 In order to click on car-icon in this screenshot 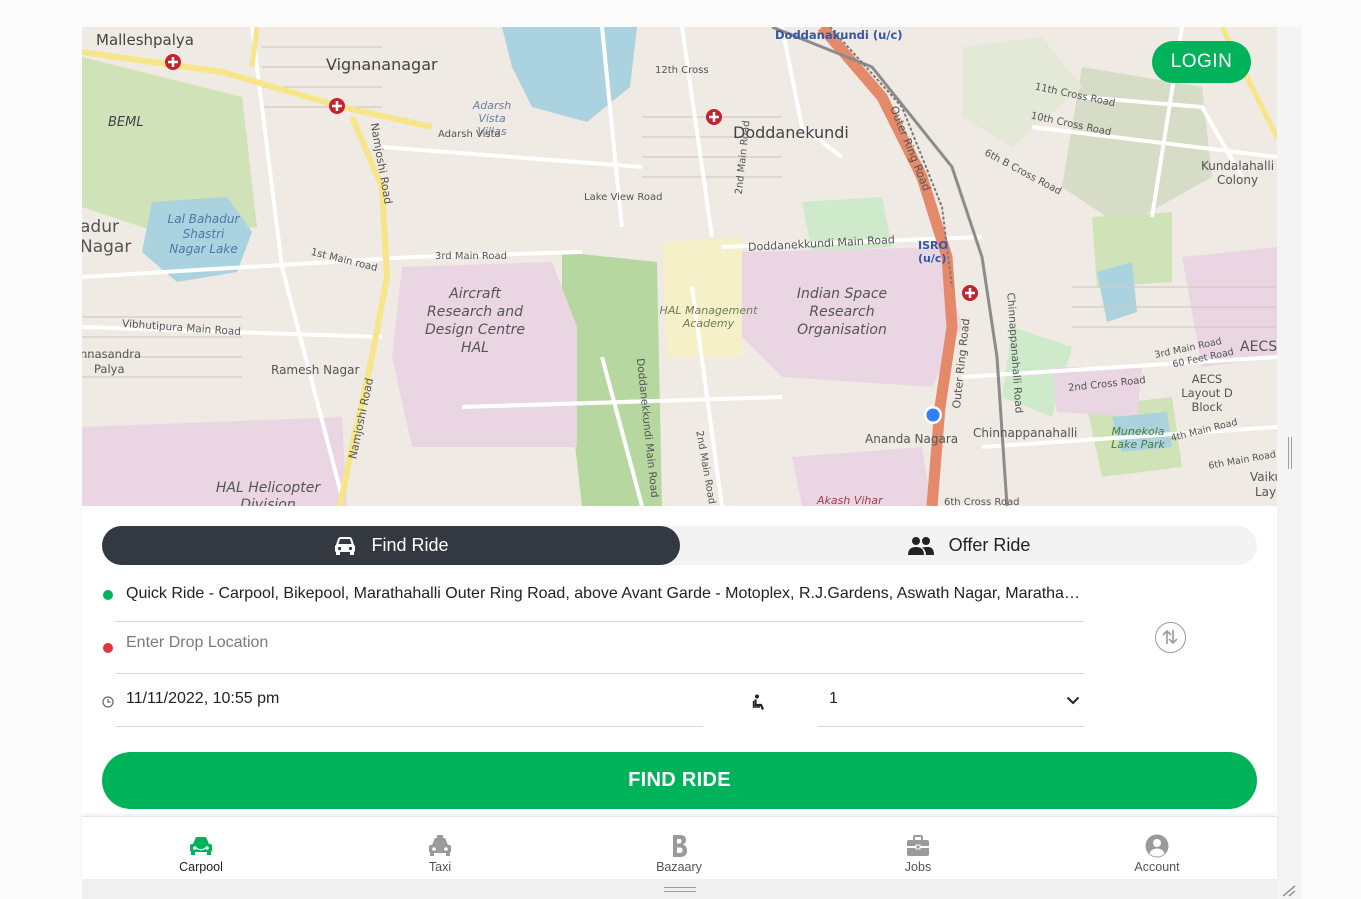, I will do `click(345, 545)`.